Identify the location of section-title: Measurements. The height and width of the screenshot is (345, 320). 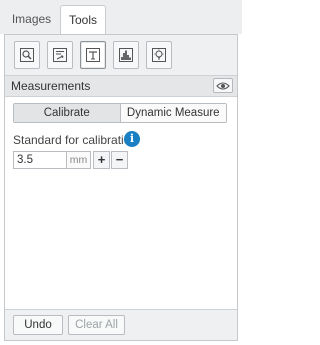
(51, 86).